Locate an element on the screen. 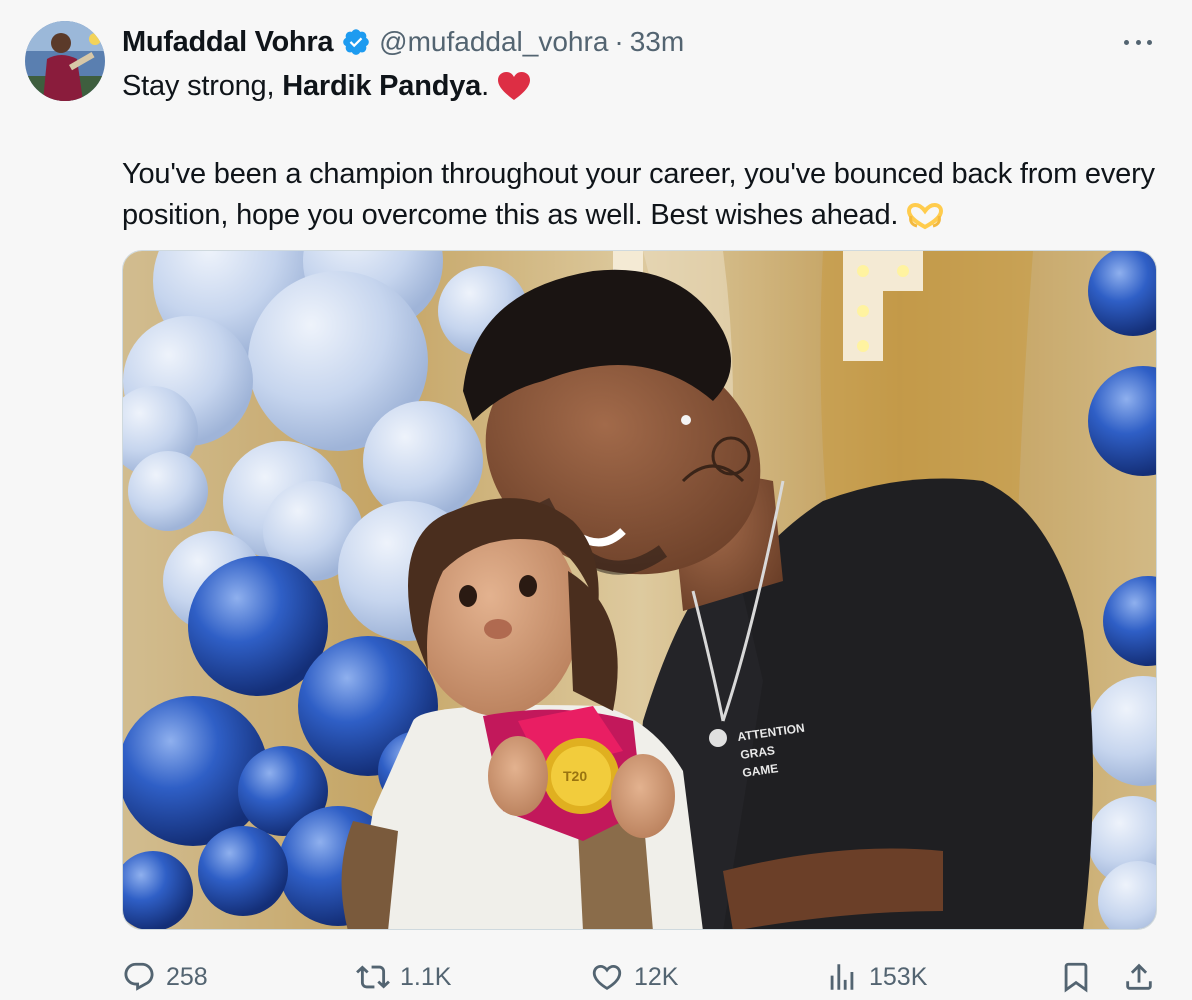 Image resolution: width=1192 pixels, height=1000 pixels. bookmark-button is located at coordinates (1076, 977).